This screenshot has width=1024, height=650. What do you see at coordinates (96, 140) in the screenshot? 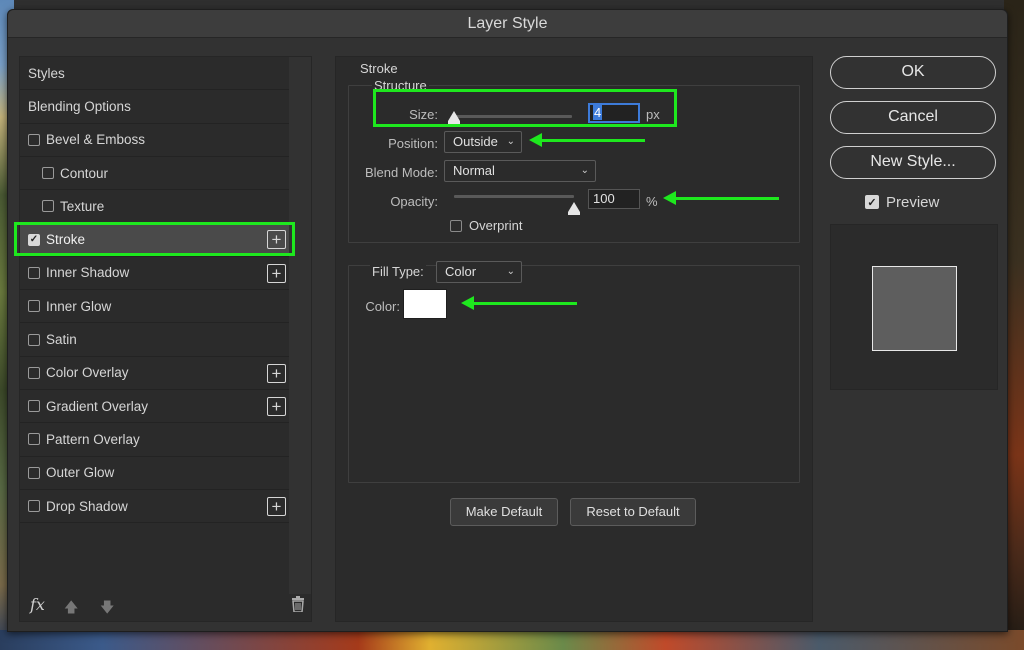
I see `style-row-label: Bevel & Emboss` at bounding box center [96, 140].